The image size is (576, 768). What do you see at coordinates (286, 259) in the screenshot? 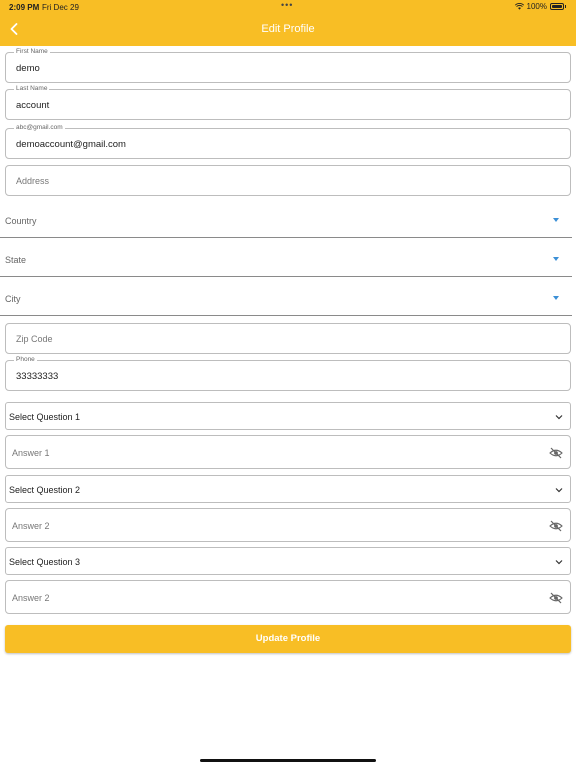
I see `state-dropdown: State` at bounding box center [286, 259].